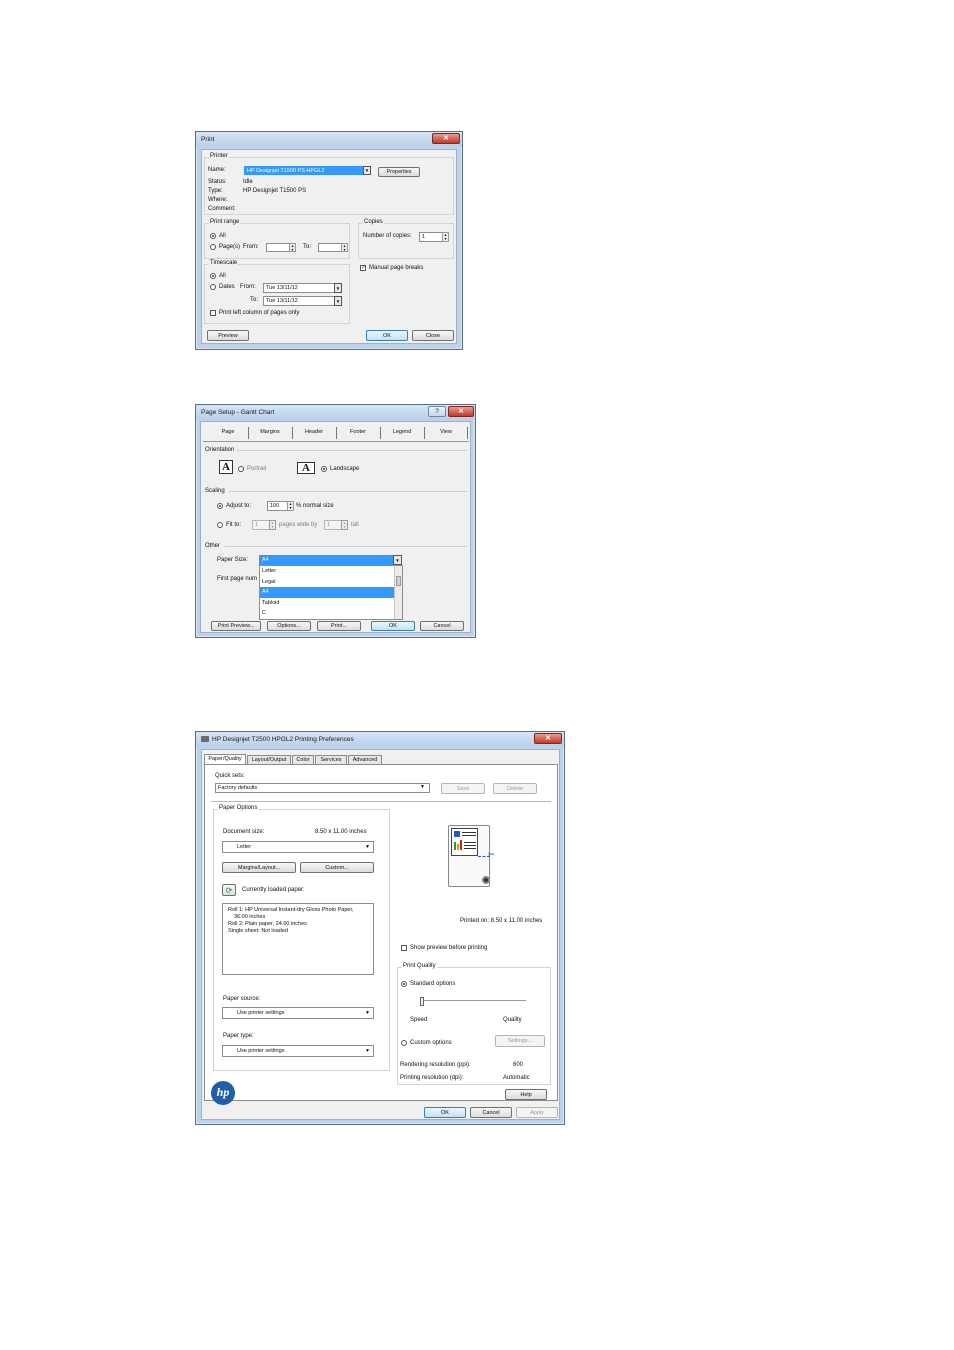  What do you see at coordinates (302, 288) in the screenshot?
I see `timescale-from-input: Tue 13/11/12` at bounding box center [302, 288].